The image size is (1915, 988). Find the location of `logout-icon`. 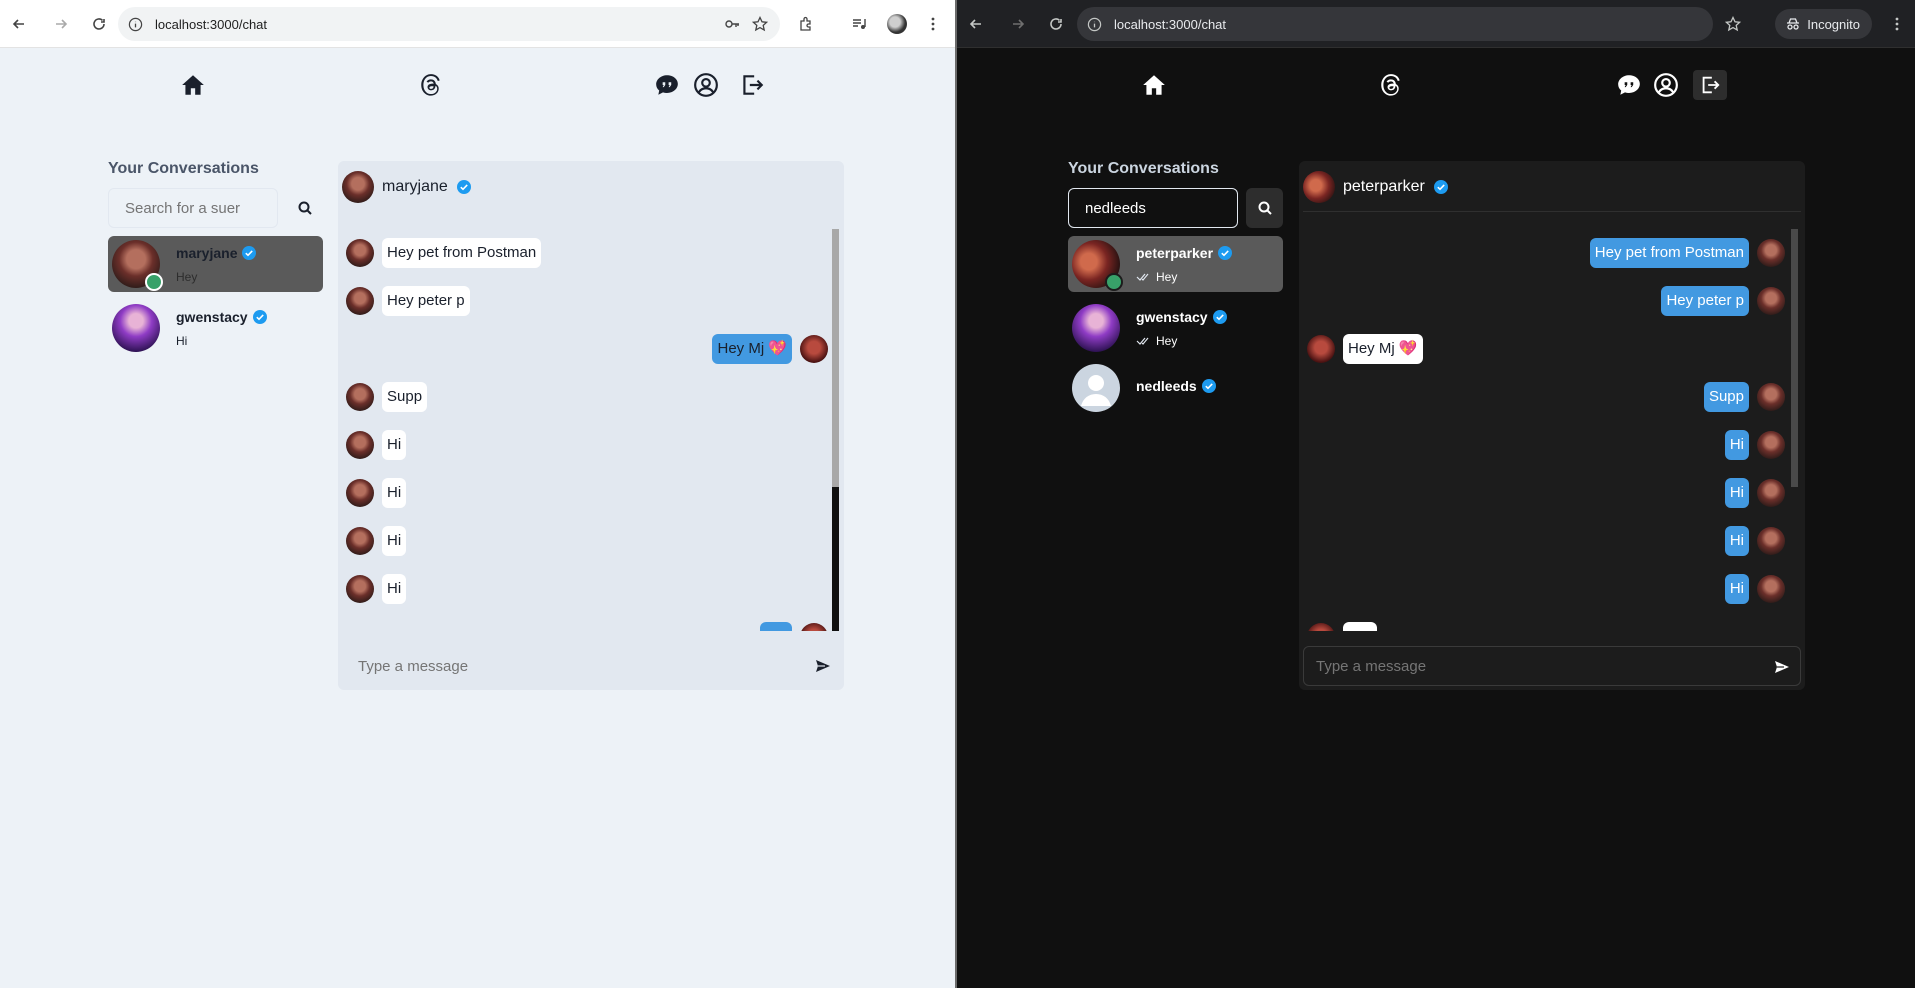

logout-icon is located at coordinates (752, 85).